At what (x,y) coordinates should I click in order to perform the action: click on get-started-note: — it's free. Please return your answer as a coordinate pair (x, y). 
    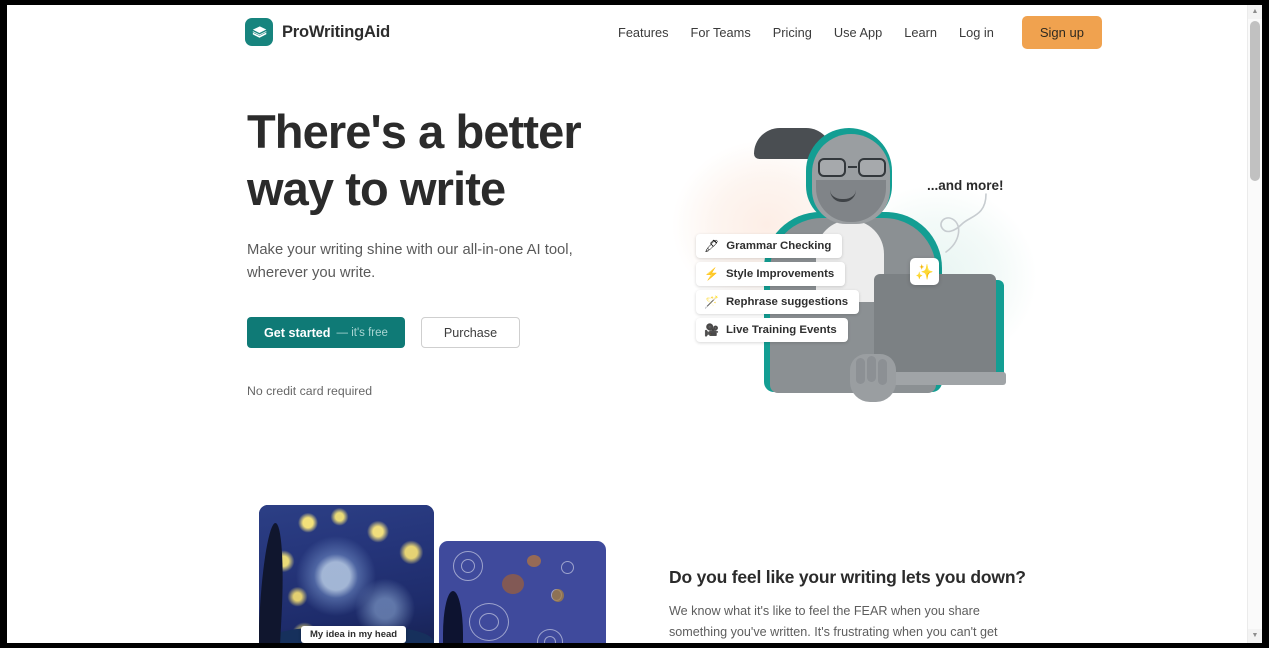
    Looking at the image, I should click on (362, 332).